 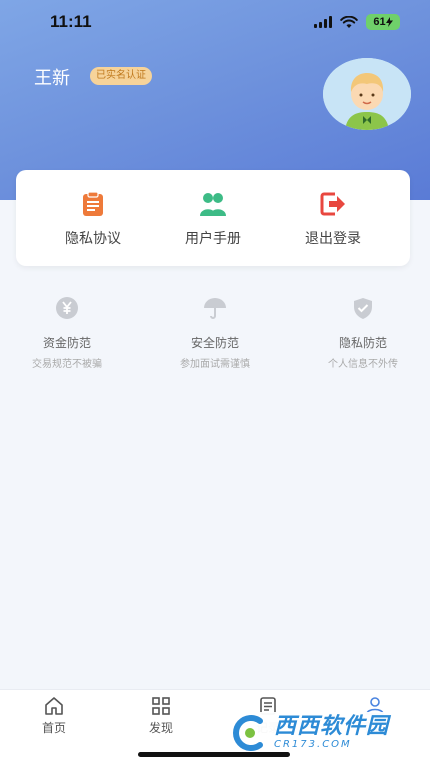 I want to click on home-indicator, so click(x=214, y=754).